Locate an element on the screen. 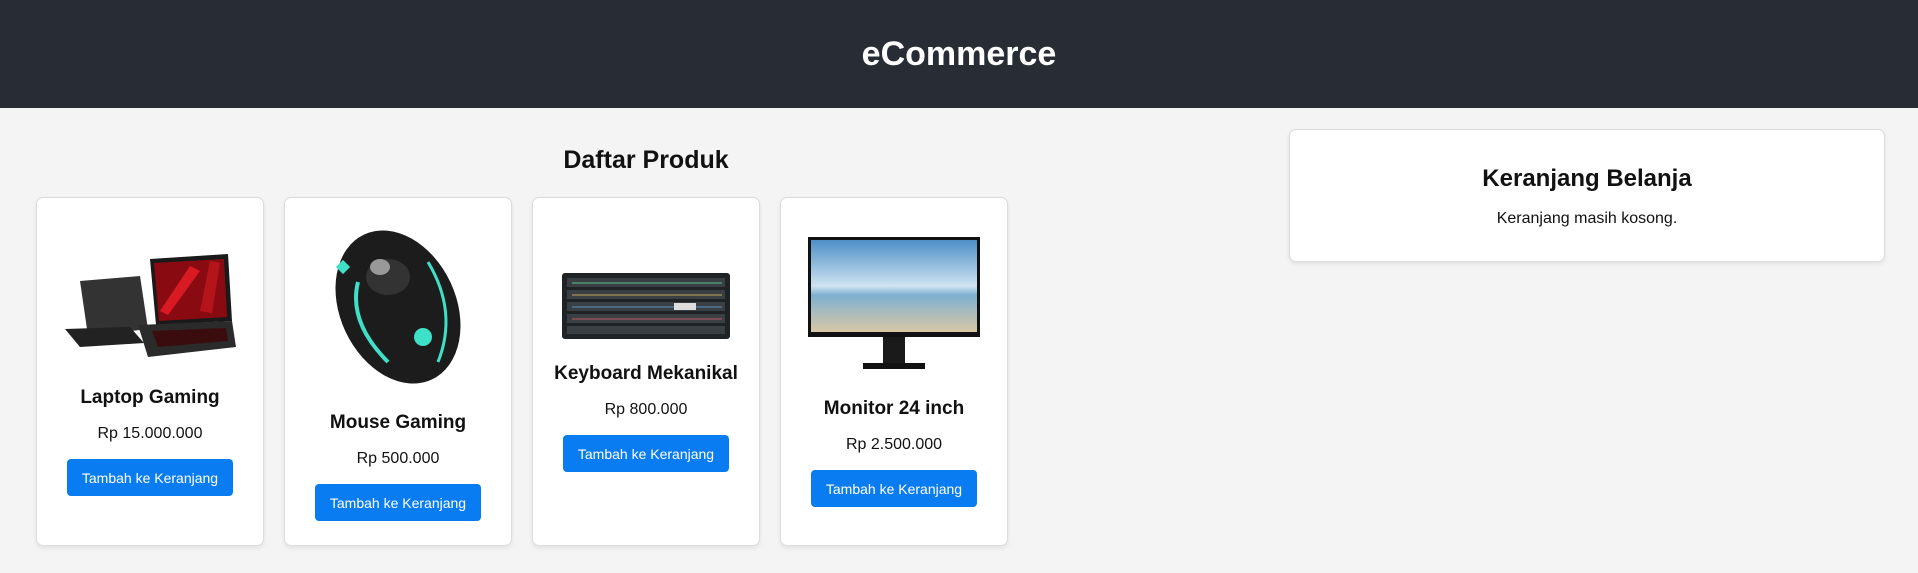 Image resolution: width=1918 pixels, height=573 pixels. mouse-image is located at coordinates (398, 306).